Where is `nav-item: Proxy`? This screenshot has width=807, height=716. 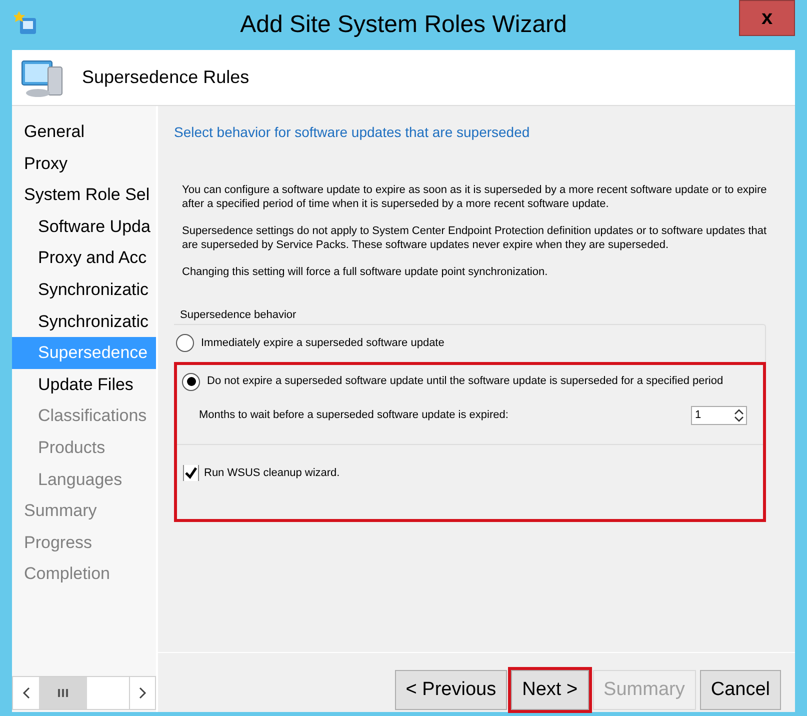 nav-item: Proxy is located at coordinates (84, 164).